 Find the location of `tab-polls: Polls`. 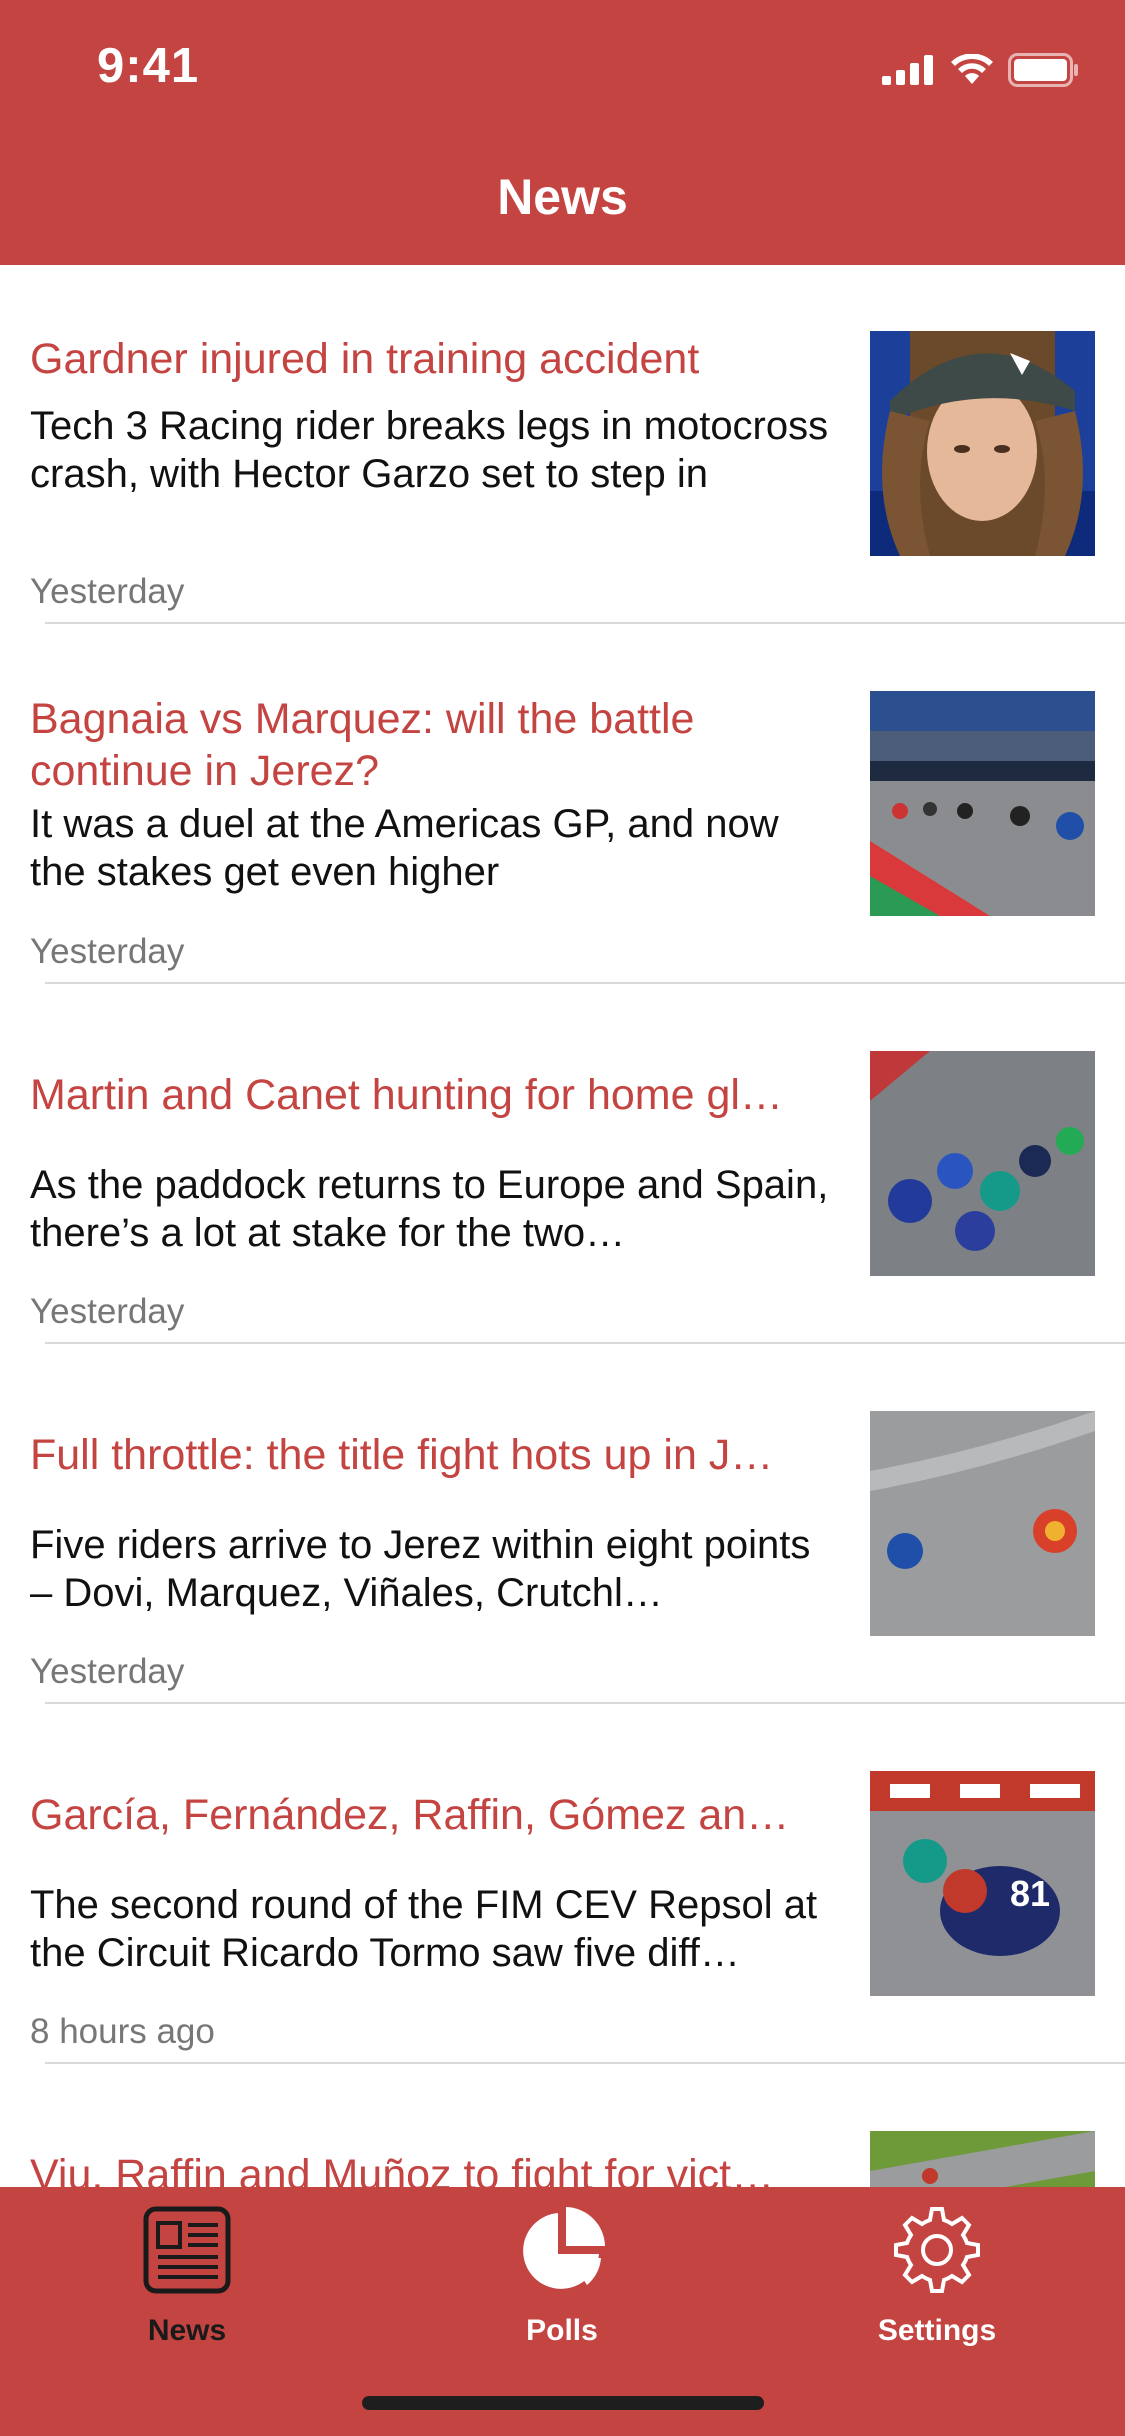

tab-polls: Polls is located at coordinates (562, 2277).